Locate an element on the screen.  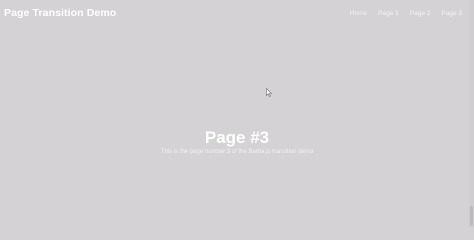
scrollbar is located at coordinates (471, 114).